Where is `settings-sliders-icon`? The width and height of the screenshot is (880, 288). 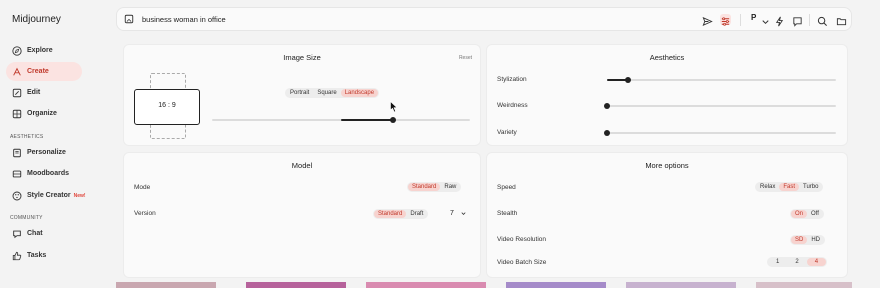 settings-sliders-icon is located at coordinates (725, 20).